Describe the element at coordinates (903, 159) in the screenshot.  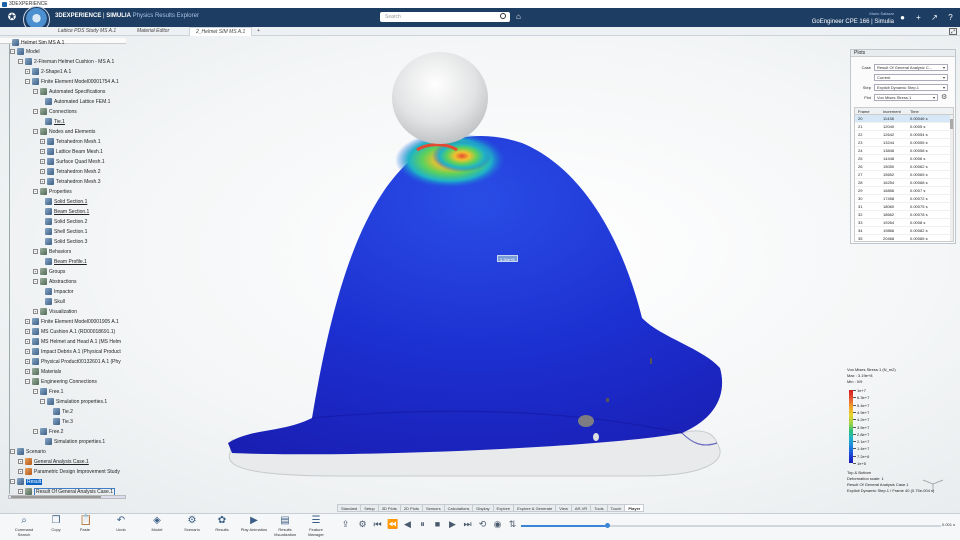
I see `table-row: 25 14448 0.0006 s` at that location.